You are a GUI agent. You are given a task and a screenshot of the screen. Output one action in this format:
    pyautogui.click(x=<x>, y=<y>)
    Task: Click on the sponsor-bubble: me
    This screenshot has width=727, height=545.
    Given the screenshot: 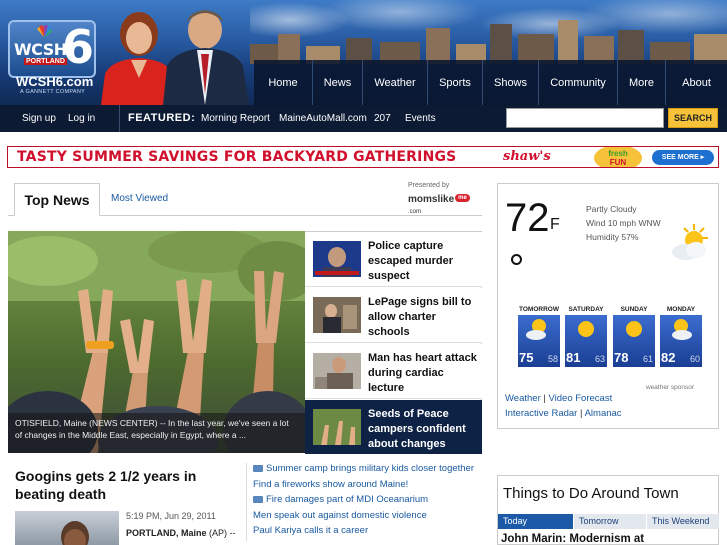 What is the action you would take?
    pyautogui.click(x=462, y=198)
    